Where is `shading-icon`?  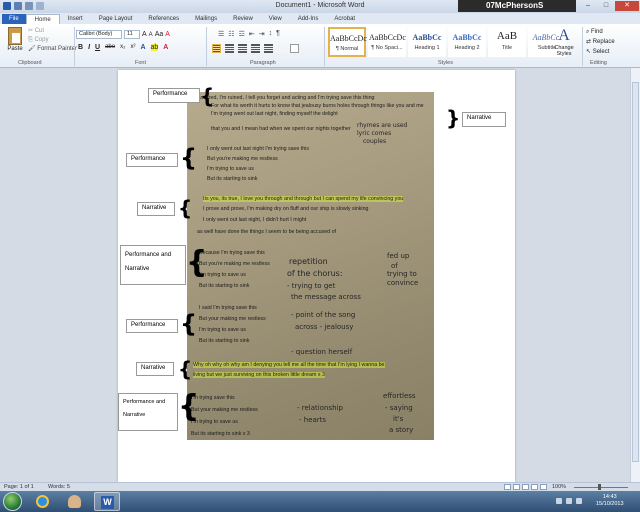 shading-icon is located at coordinates (281, 48).